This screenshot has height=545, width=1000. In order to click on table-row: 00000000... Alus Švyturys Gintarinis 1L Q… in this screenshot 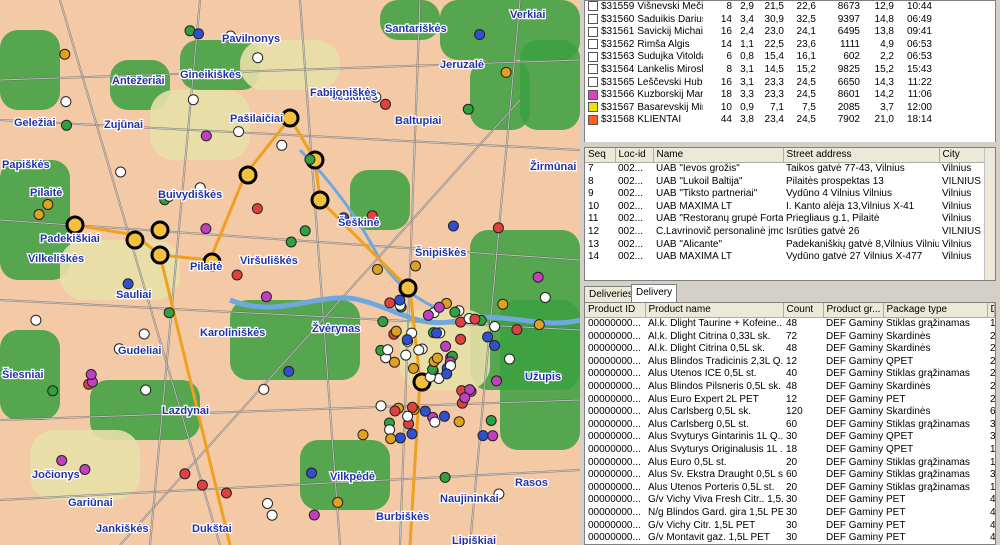, I will do `click(790, 437)`.